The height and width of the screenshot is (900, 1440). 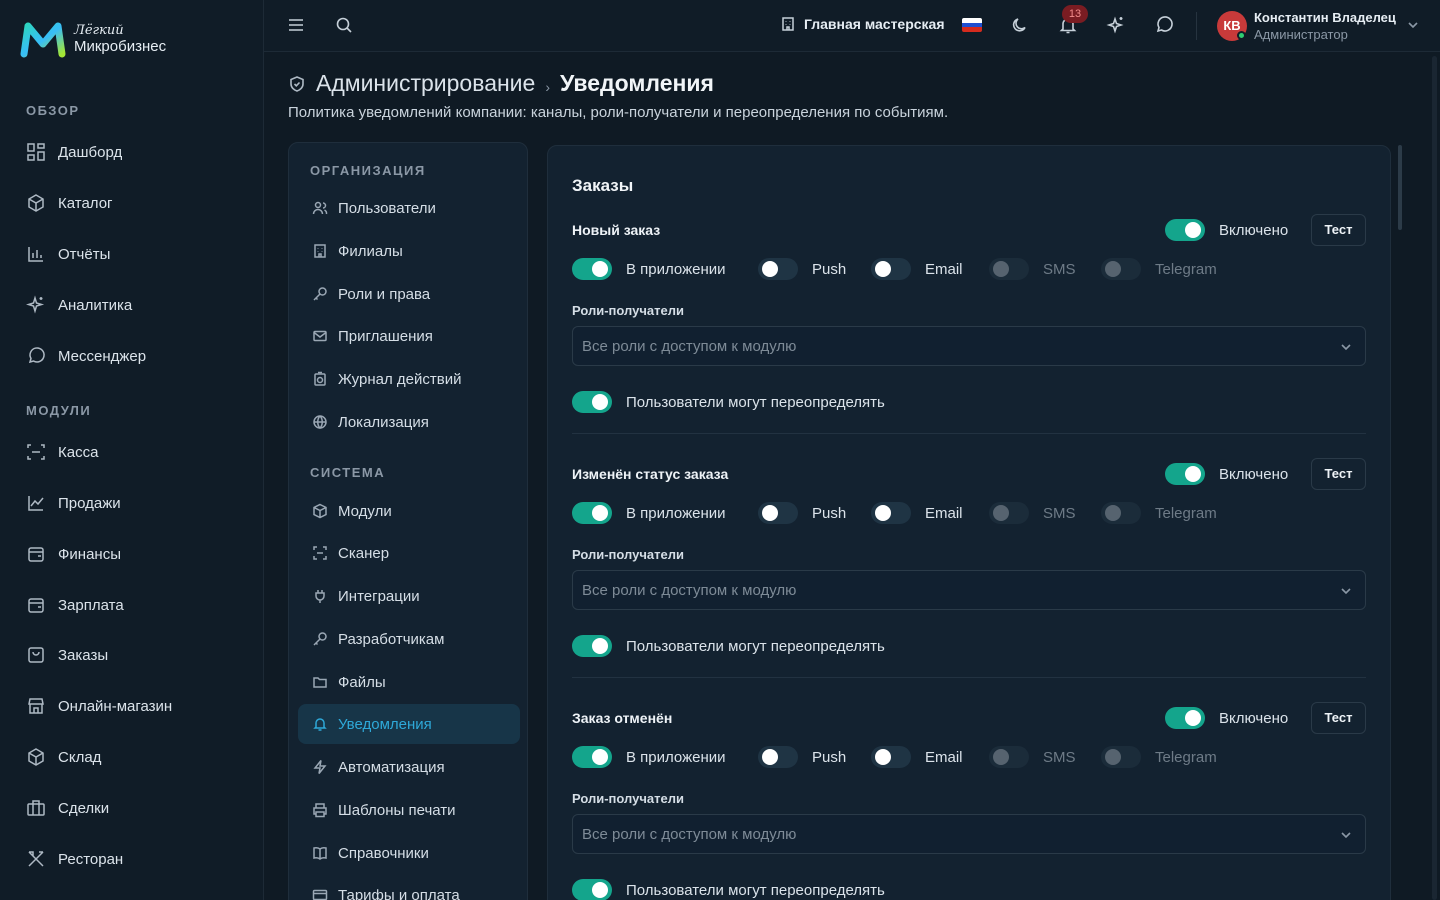 I want to click on settings-item-localization: Локализация, so click(x=409, y=422).